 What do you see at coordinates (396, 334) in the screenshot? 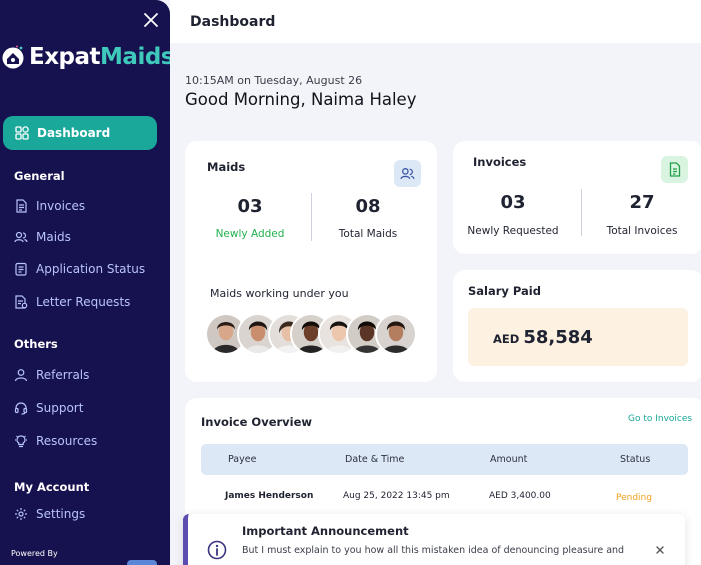
I see `avatar` at bounding box center [396, 334].